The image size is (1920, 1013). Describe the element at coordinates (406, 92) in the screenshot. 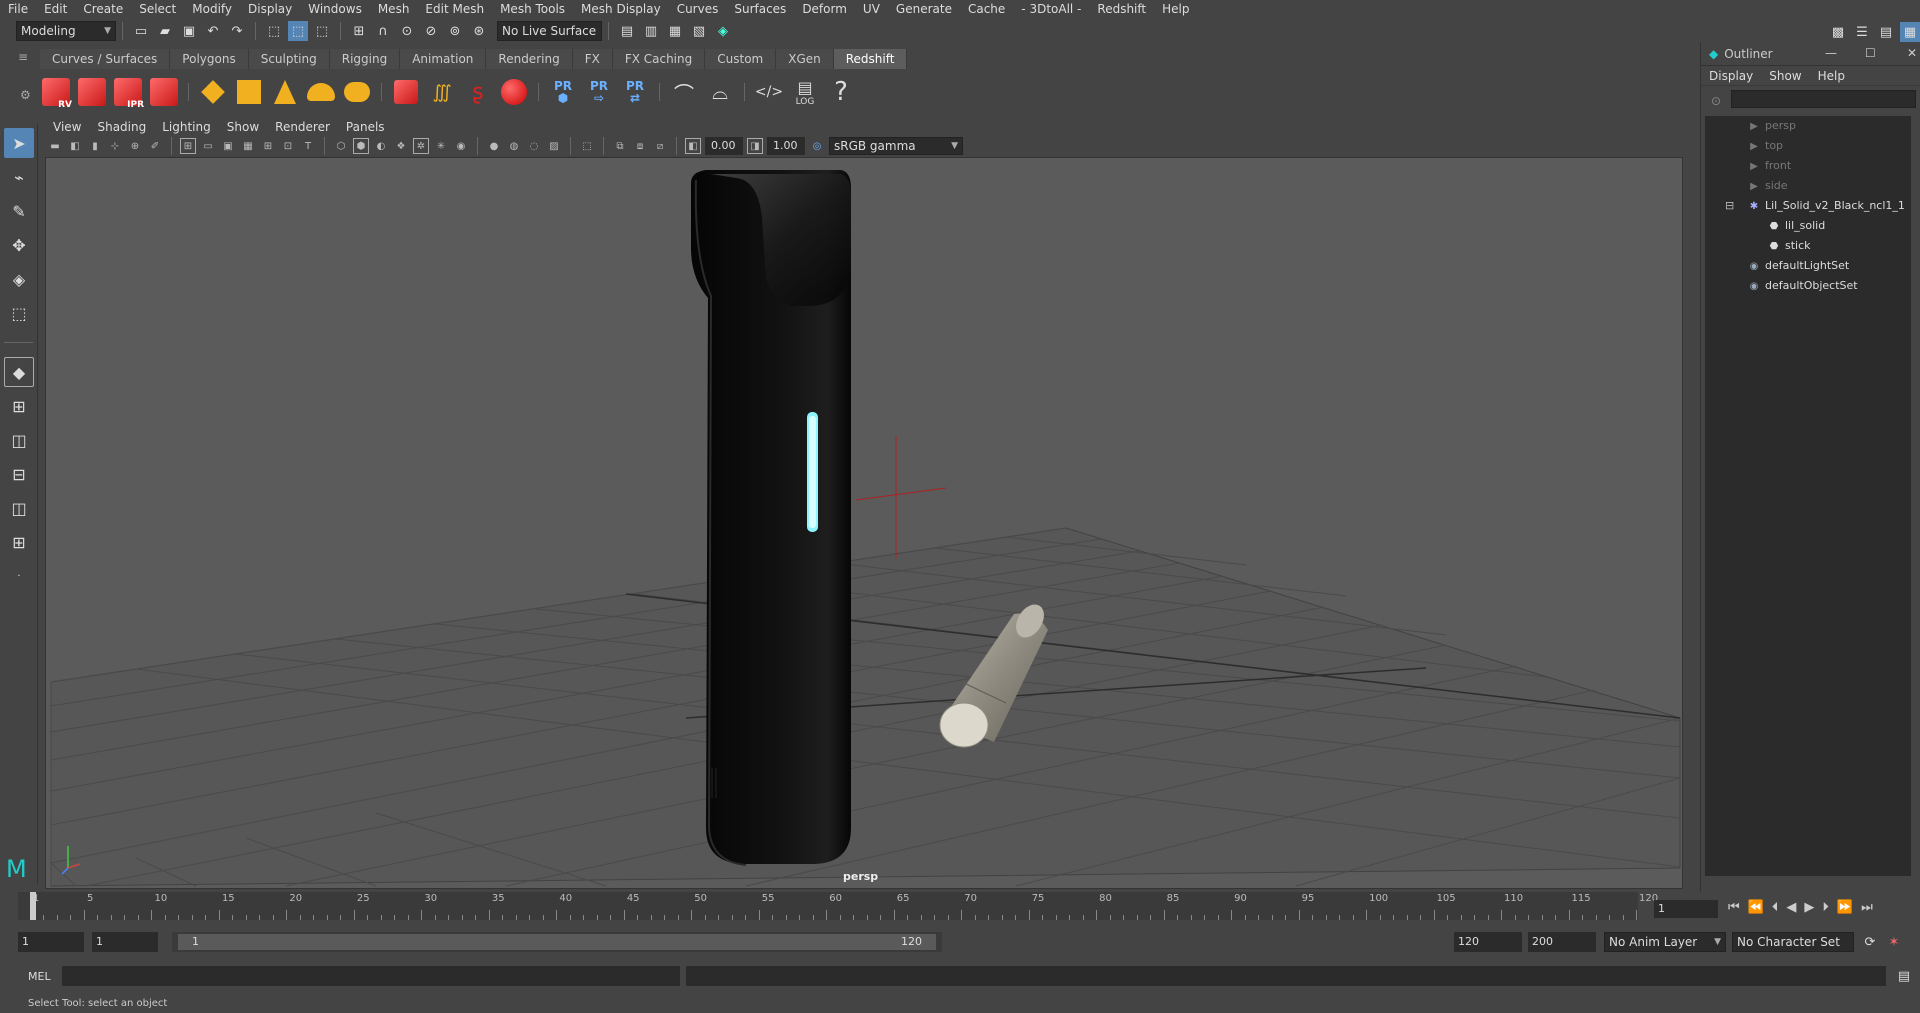

I see `proxy-icon` at that location.